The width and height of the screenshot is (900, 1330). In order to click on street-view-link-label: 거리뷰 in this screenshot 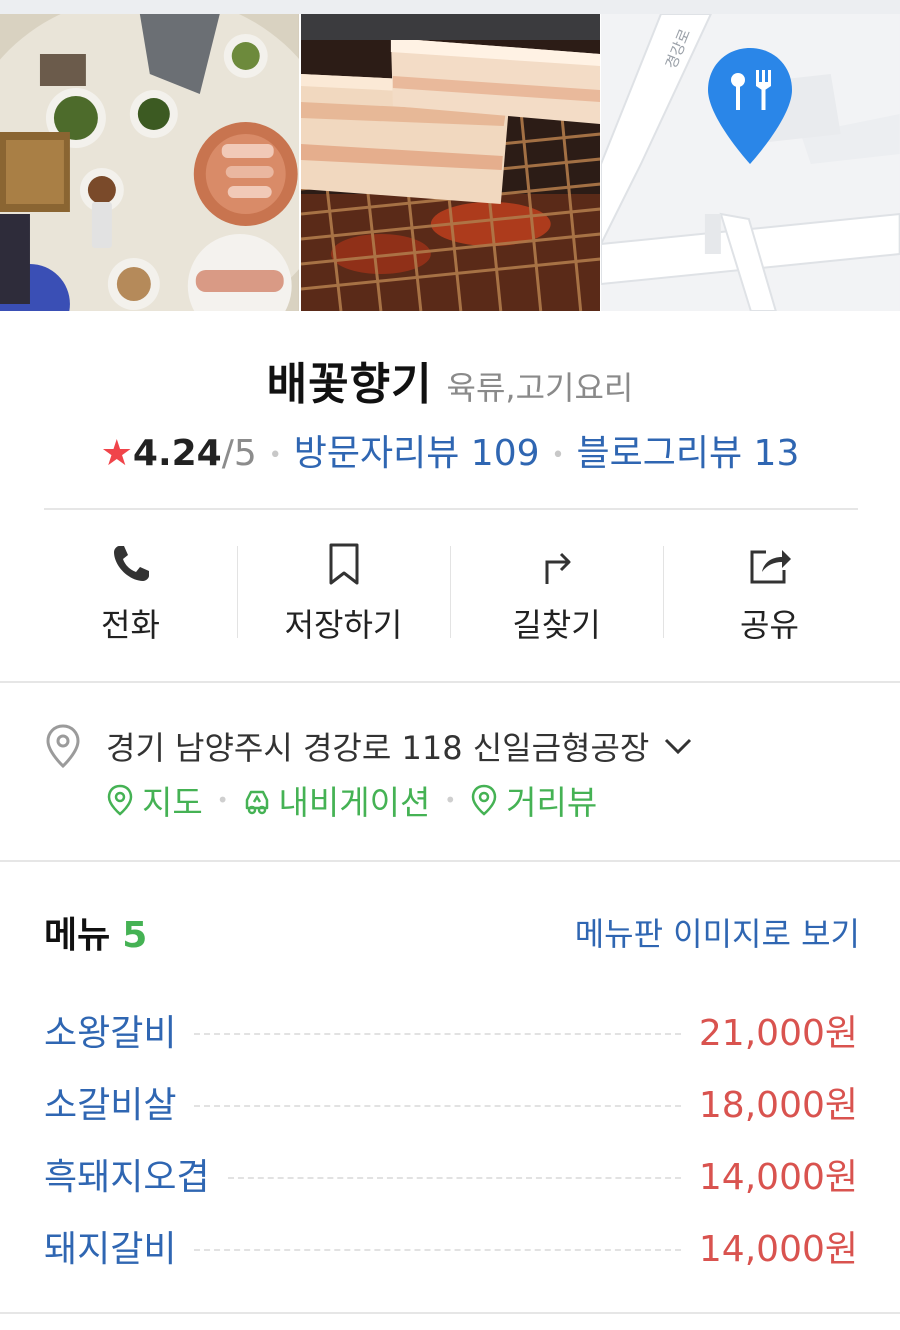, I will do `click(552, 802)`.